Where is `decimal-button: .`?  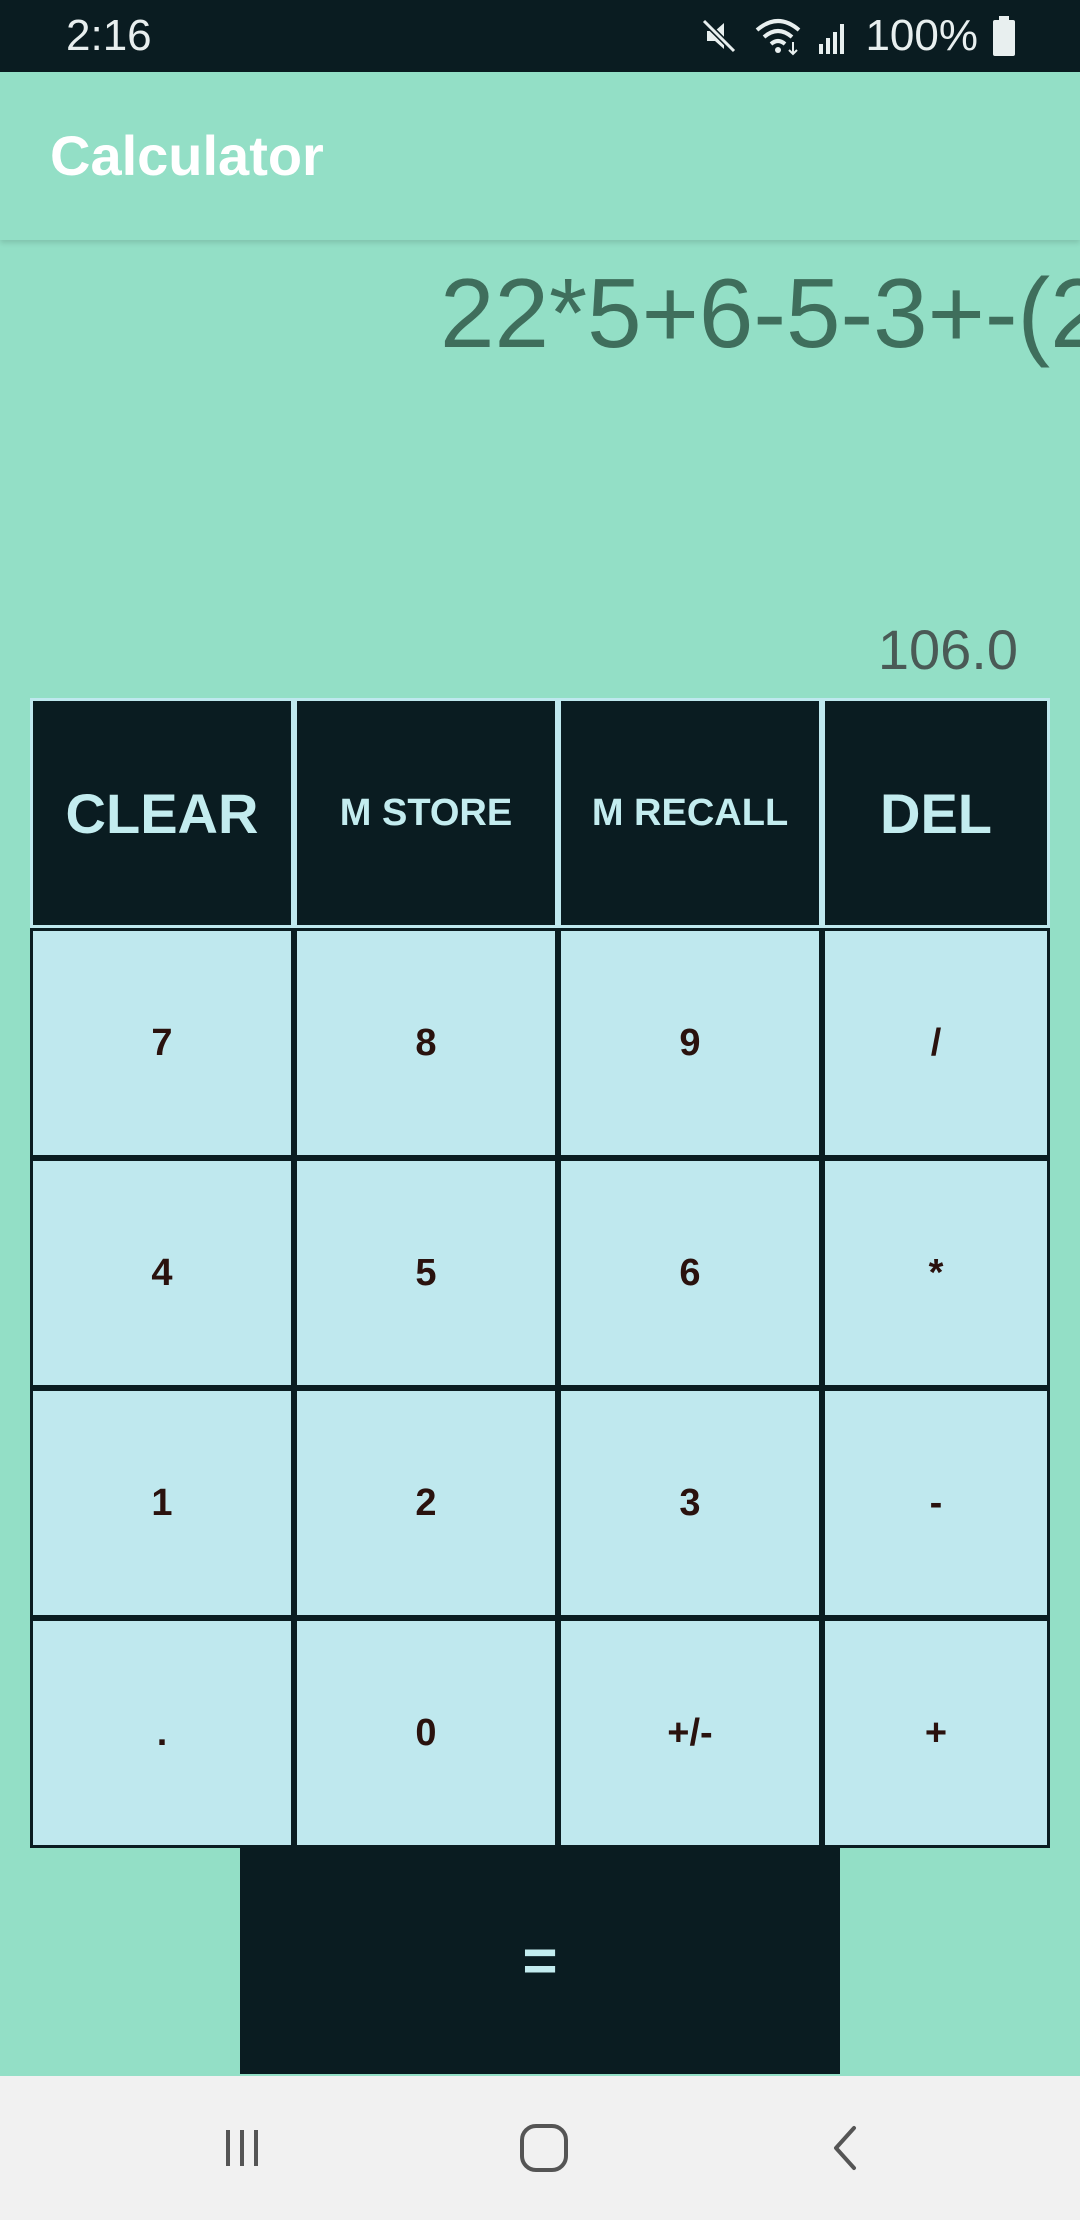 decimal-button: . is located at coordinates (162, 1733).